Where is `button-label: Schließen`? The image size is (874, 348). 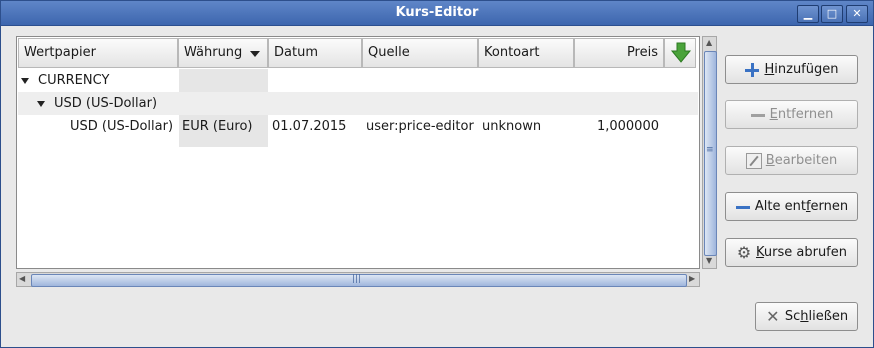
button-label: Schließen is located at coordinates (816, 316).